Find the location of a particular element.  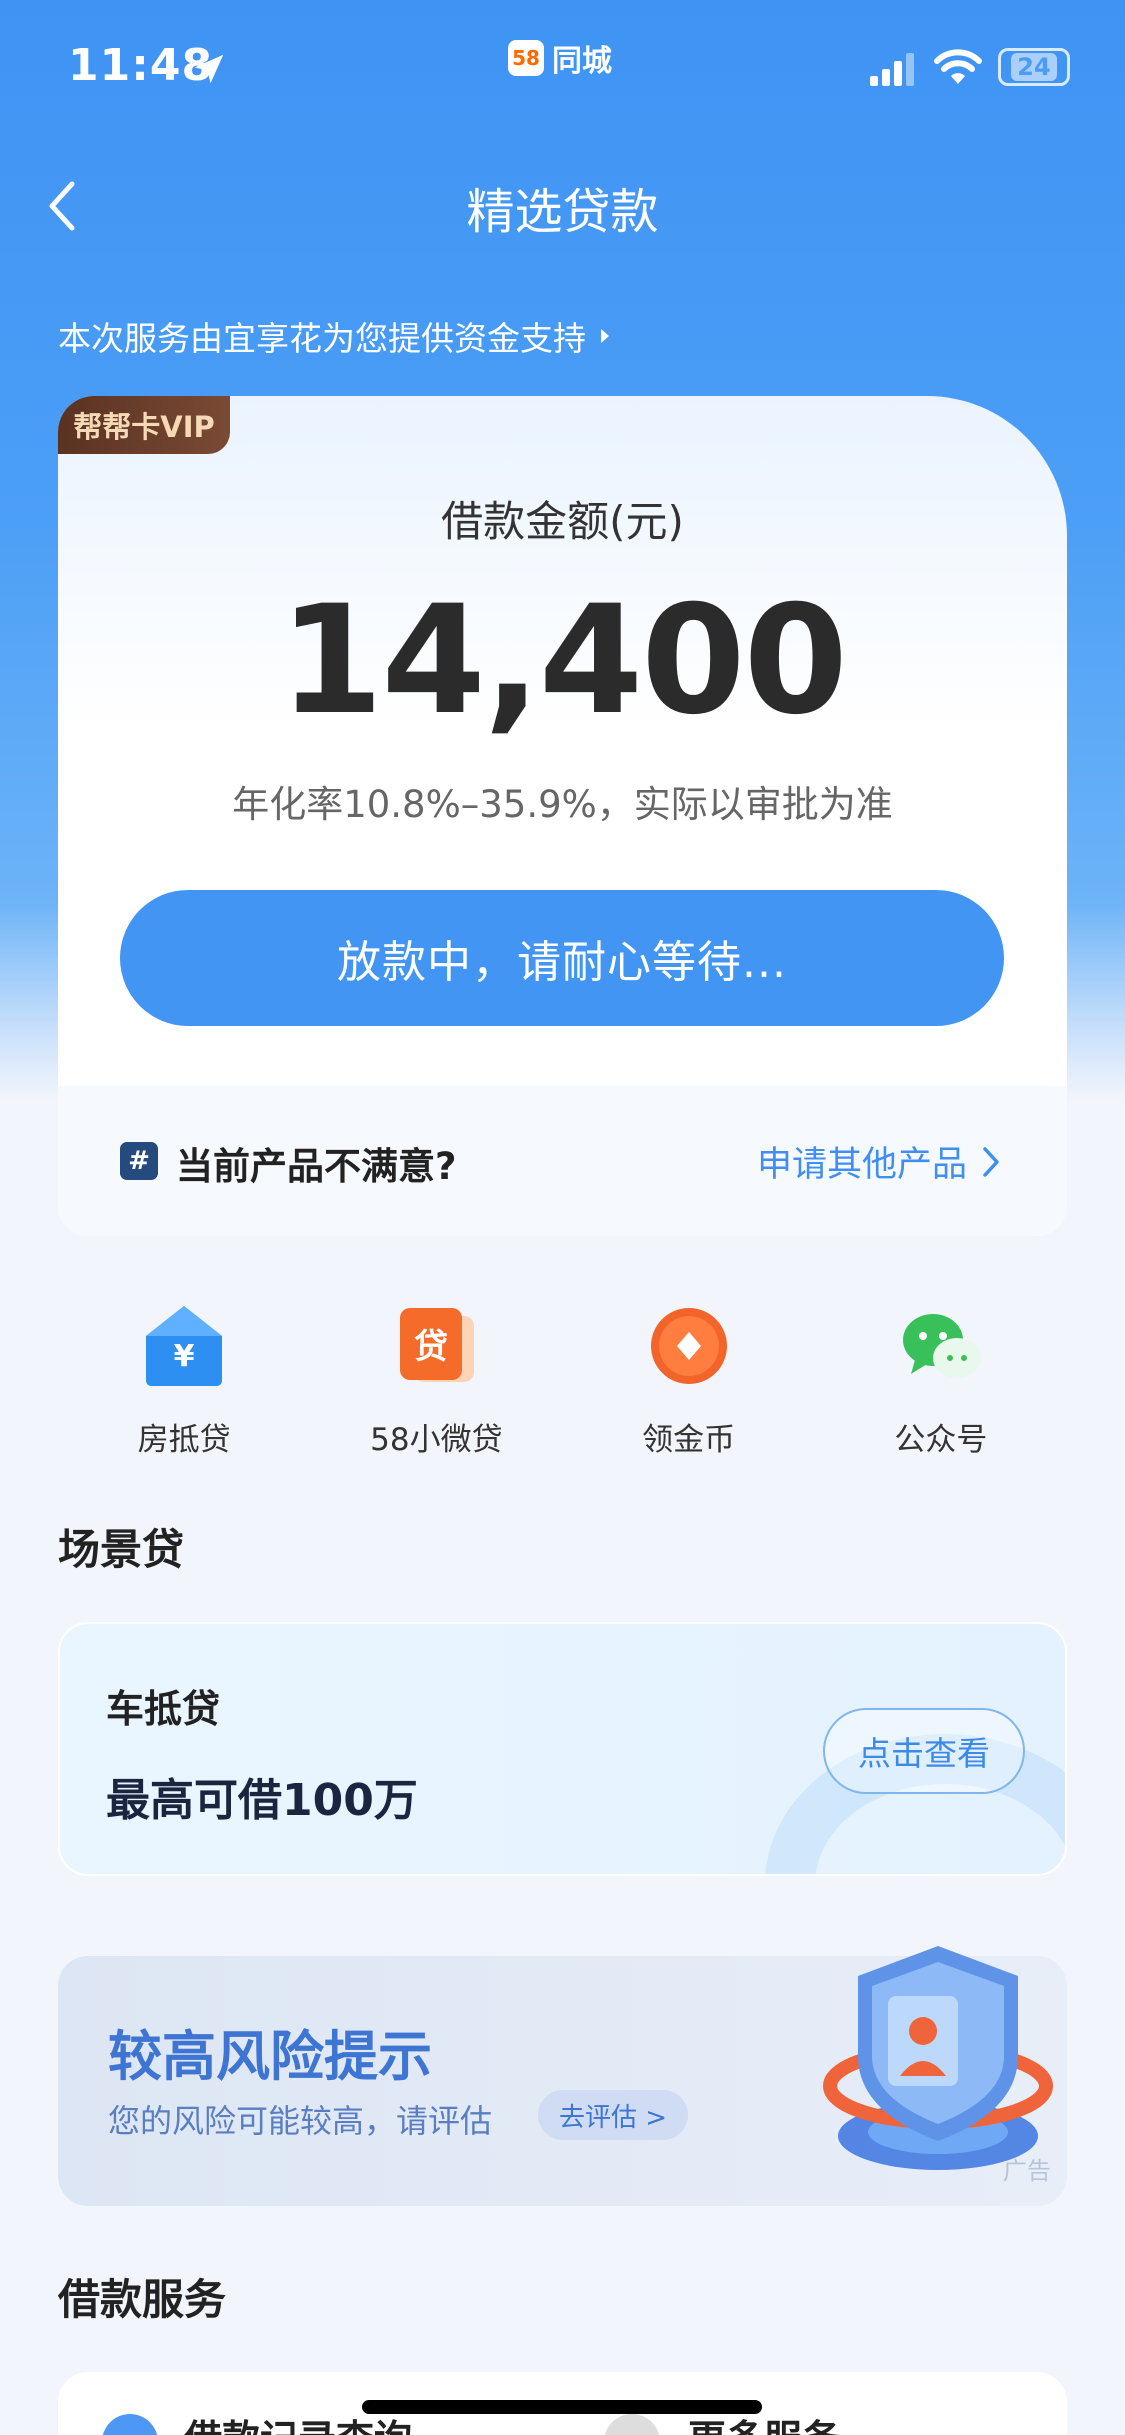

home-indicator is located at coordinates (562, 2407).